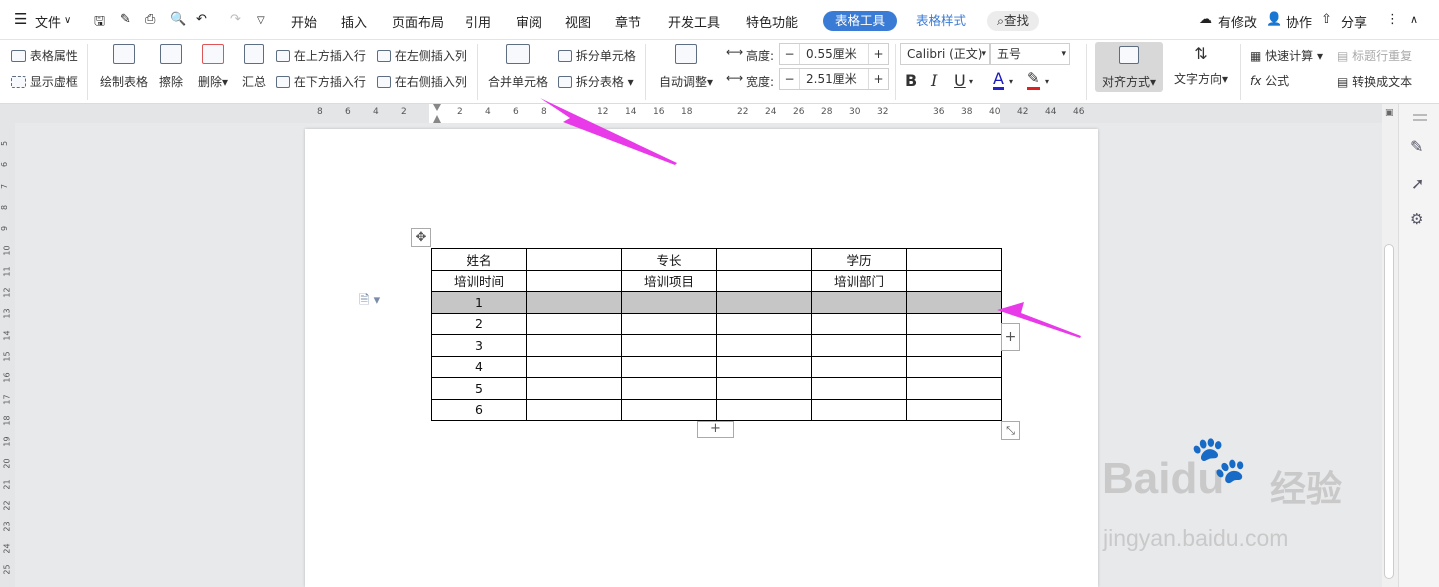 This screenshot has height=587, width=1439. Describe the element at coordinates (1389, 411) in the screenshot. I see `scrollbar-thumb` at that location.